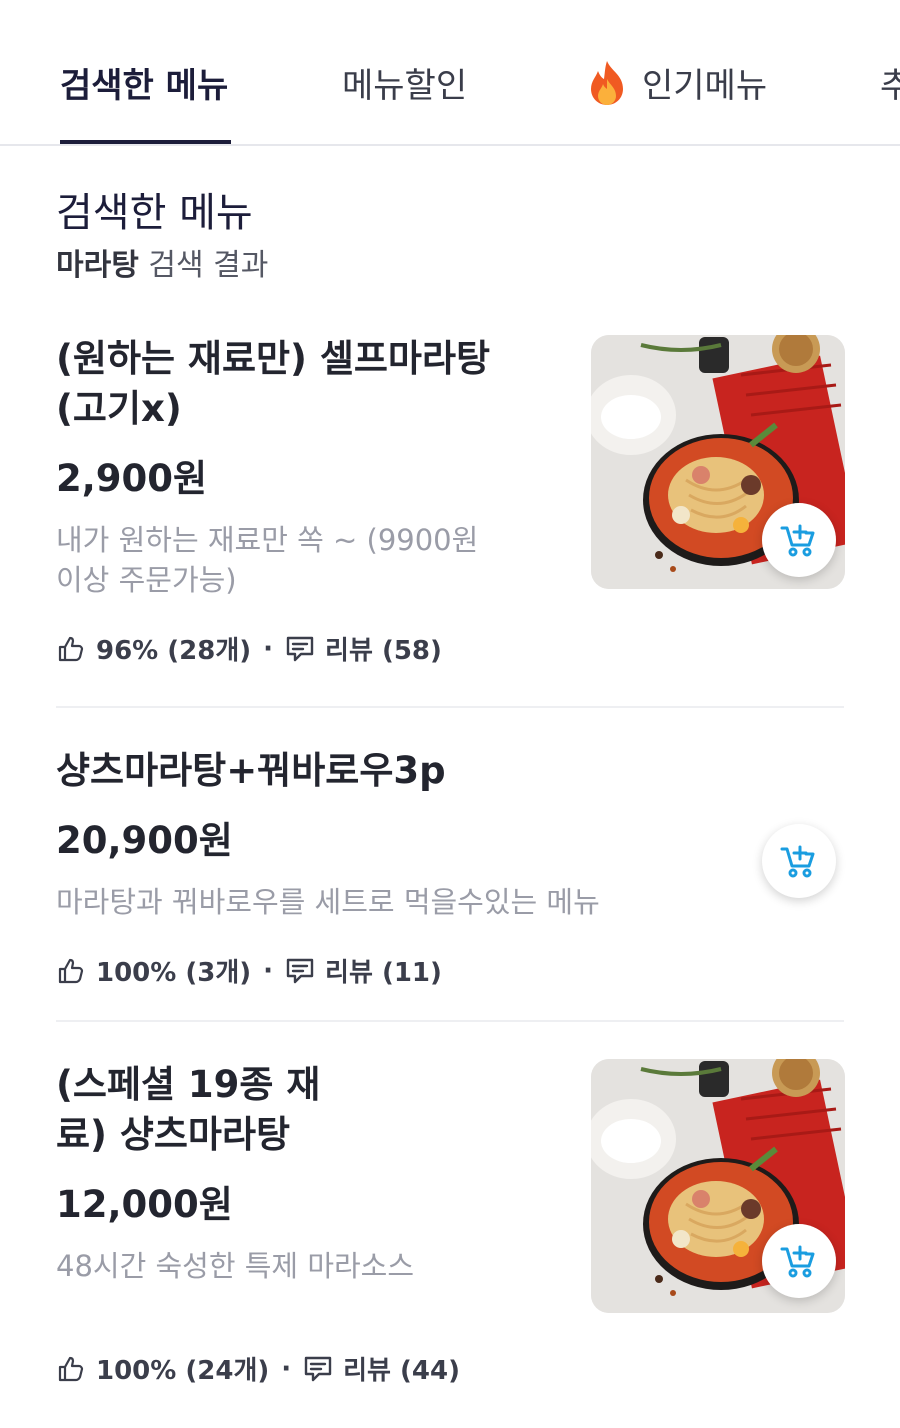  Describe the element at coordinates (174, 973) in the screenshot. I see `like-rate: 100% (3개)` at that location.